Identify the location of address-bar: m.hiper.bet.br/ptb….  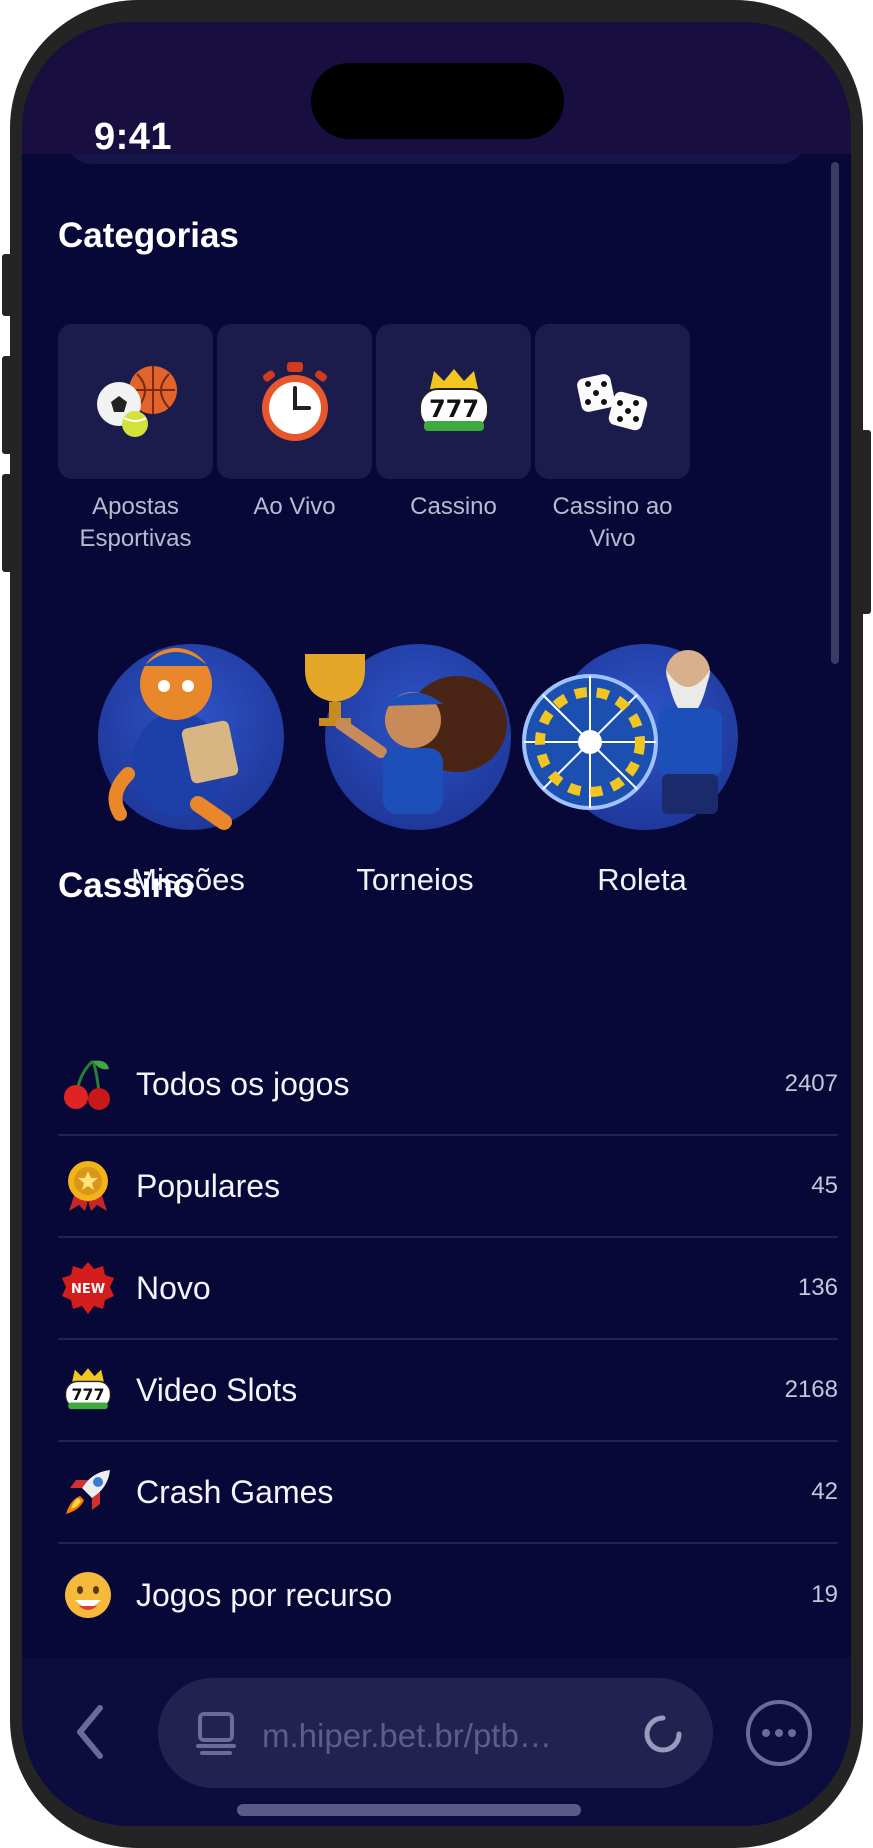
(435, 1733).